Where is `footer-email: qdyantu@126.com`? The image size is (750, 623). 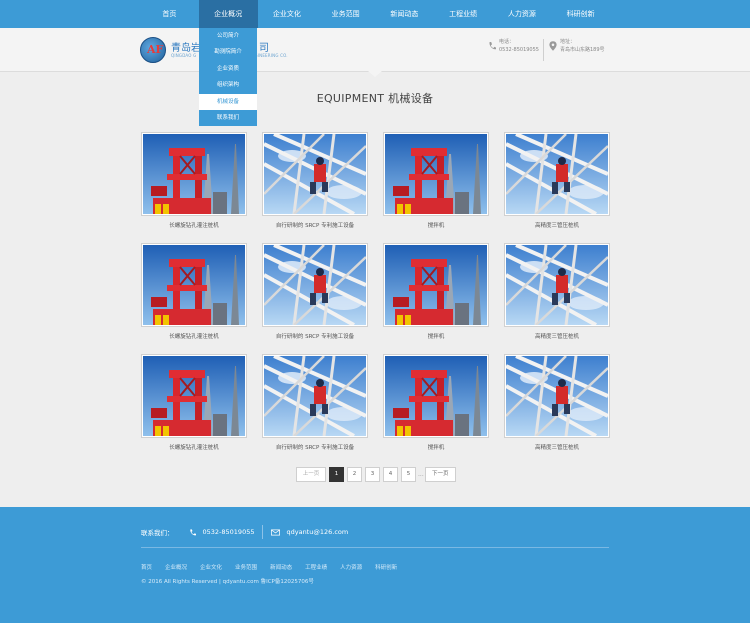 footer-email: qdyantu@126.com is located at coordinates (309, 532).